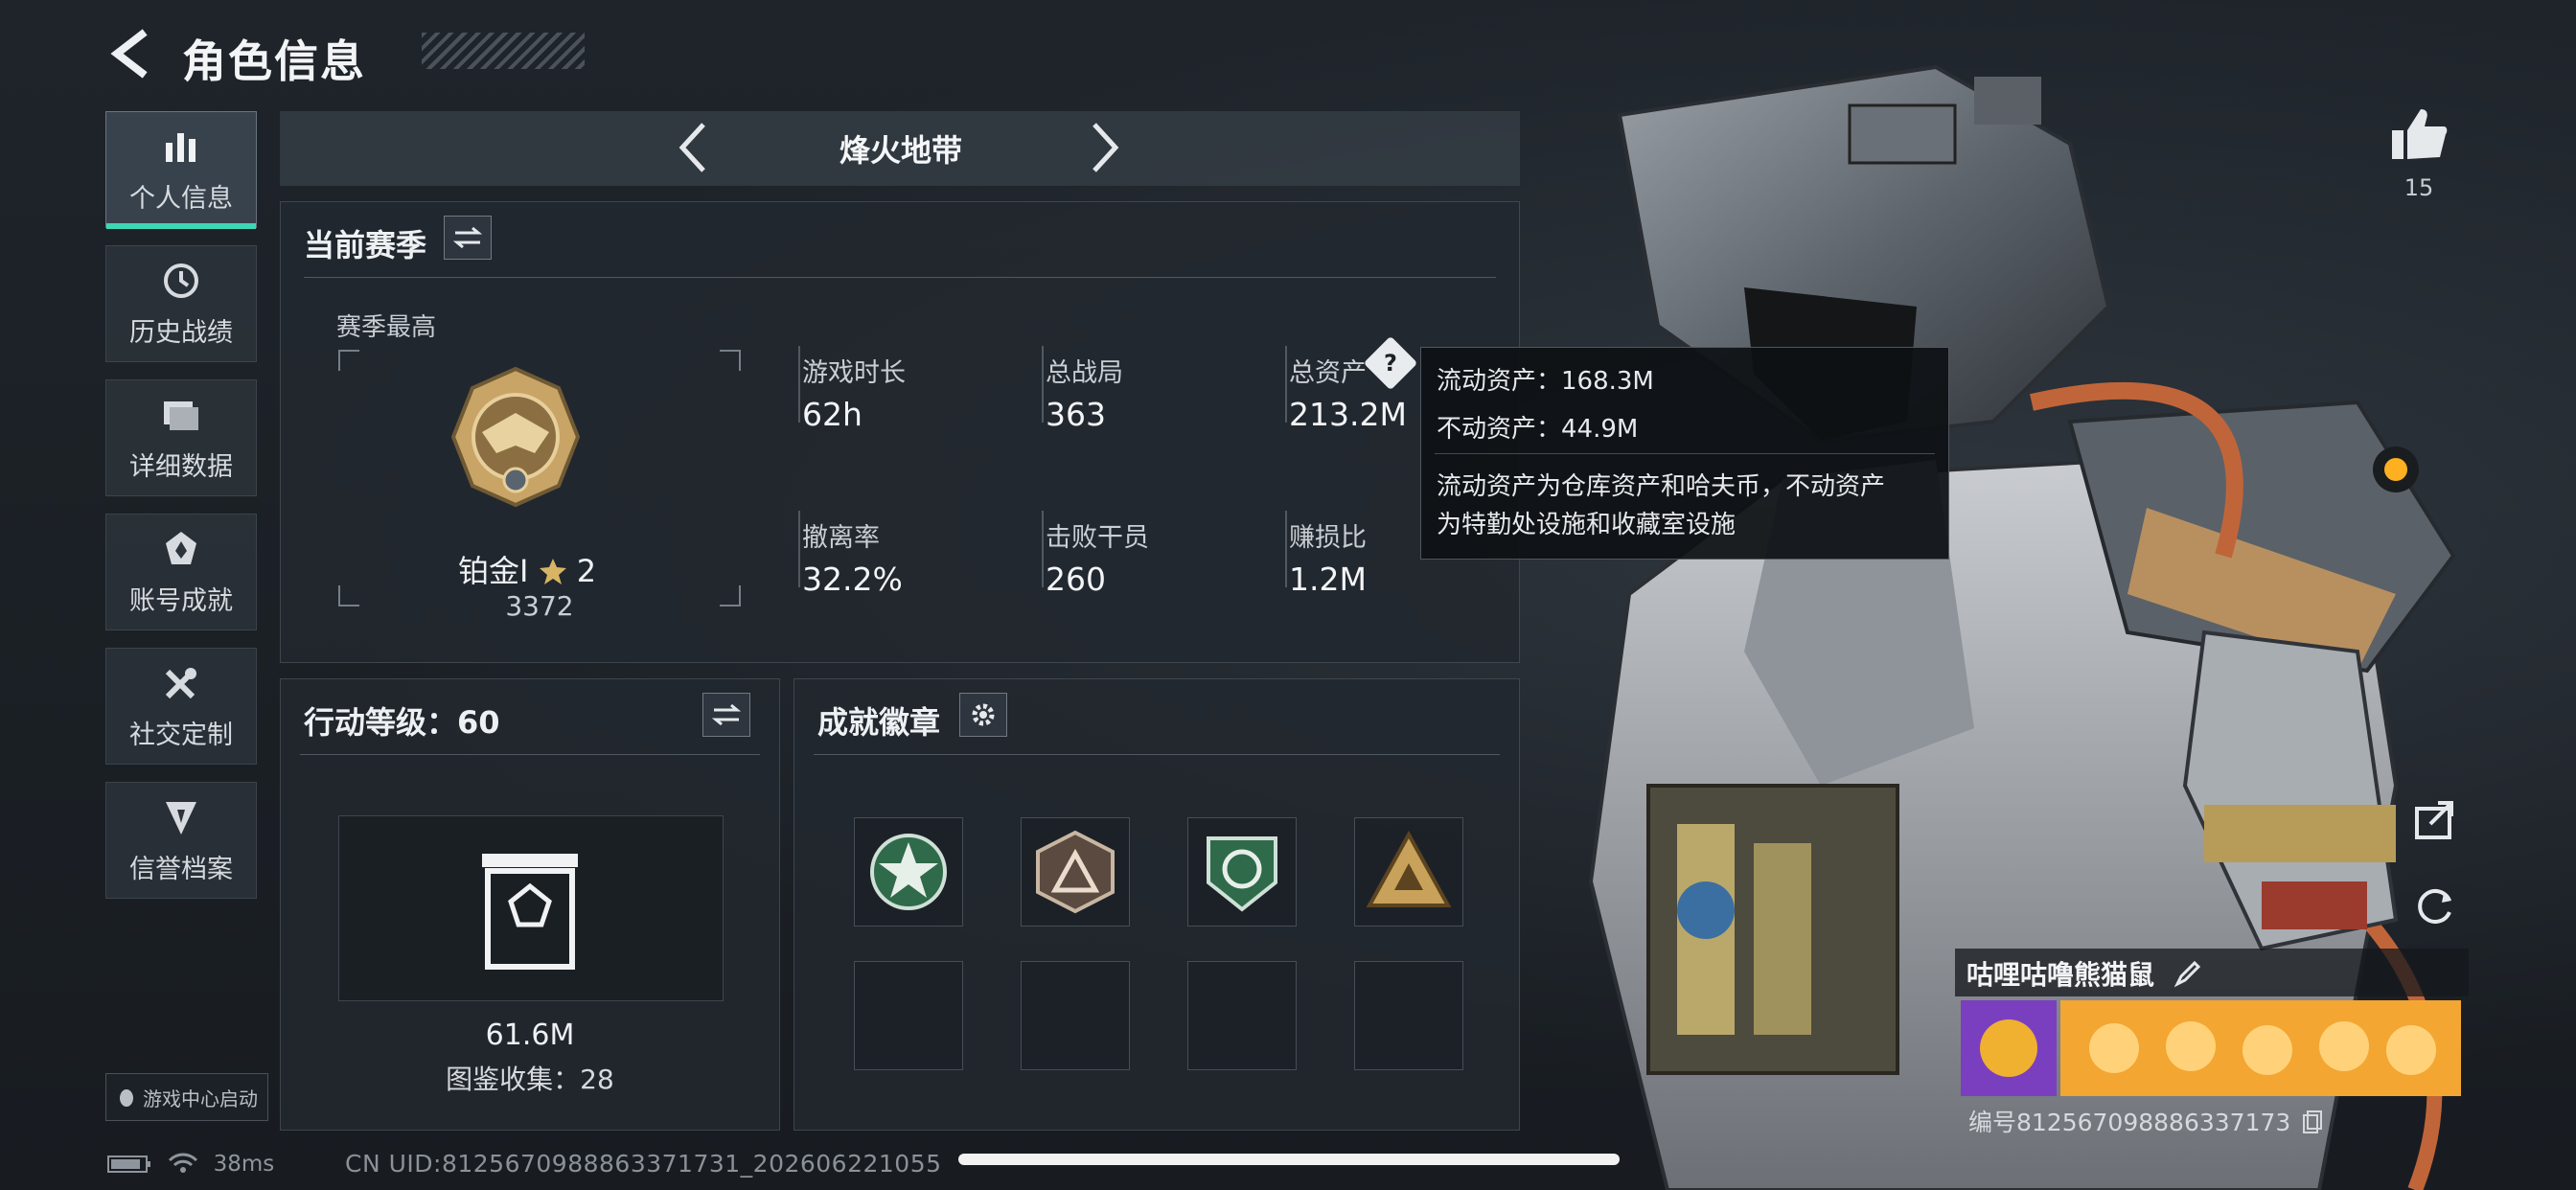 This screenshot has width=2576, height=1190. What do you see at coordinates (181, 707) in the screenshot?
I see `sidebar-item-social: 社交定制` at bounding box center [181, 707].